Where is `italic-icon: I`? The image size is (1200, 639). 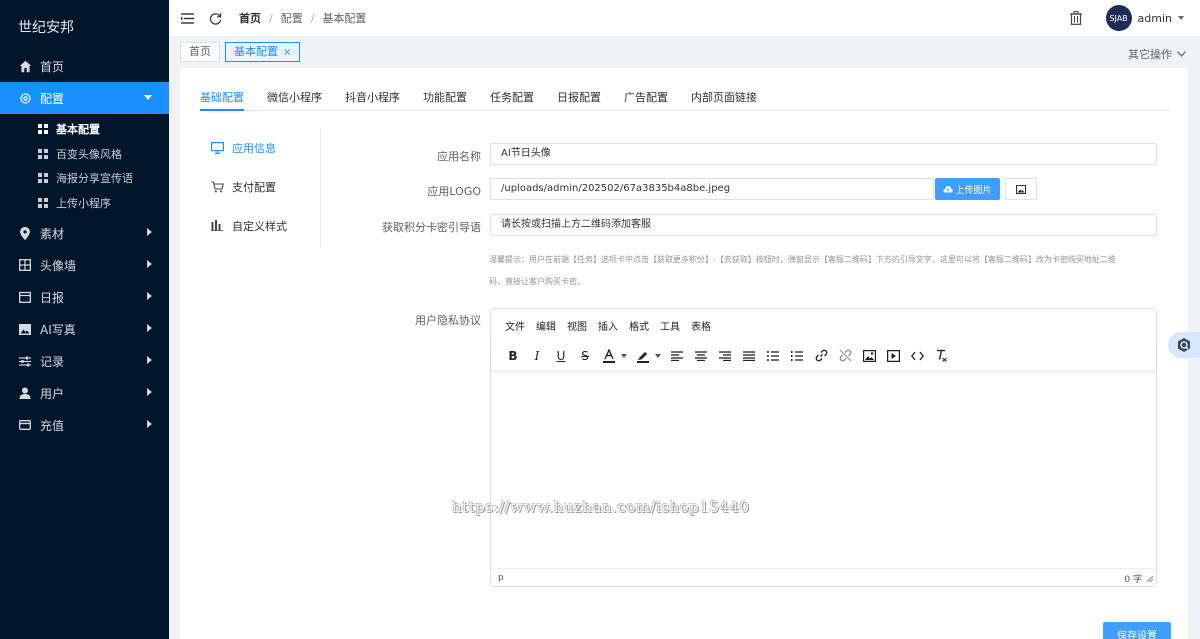 italic-icon: I is located at coordinates (537, 356).